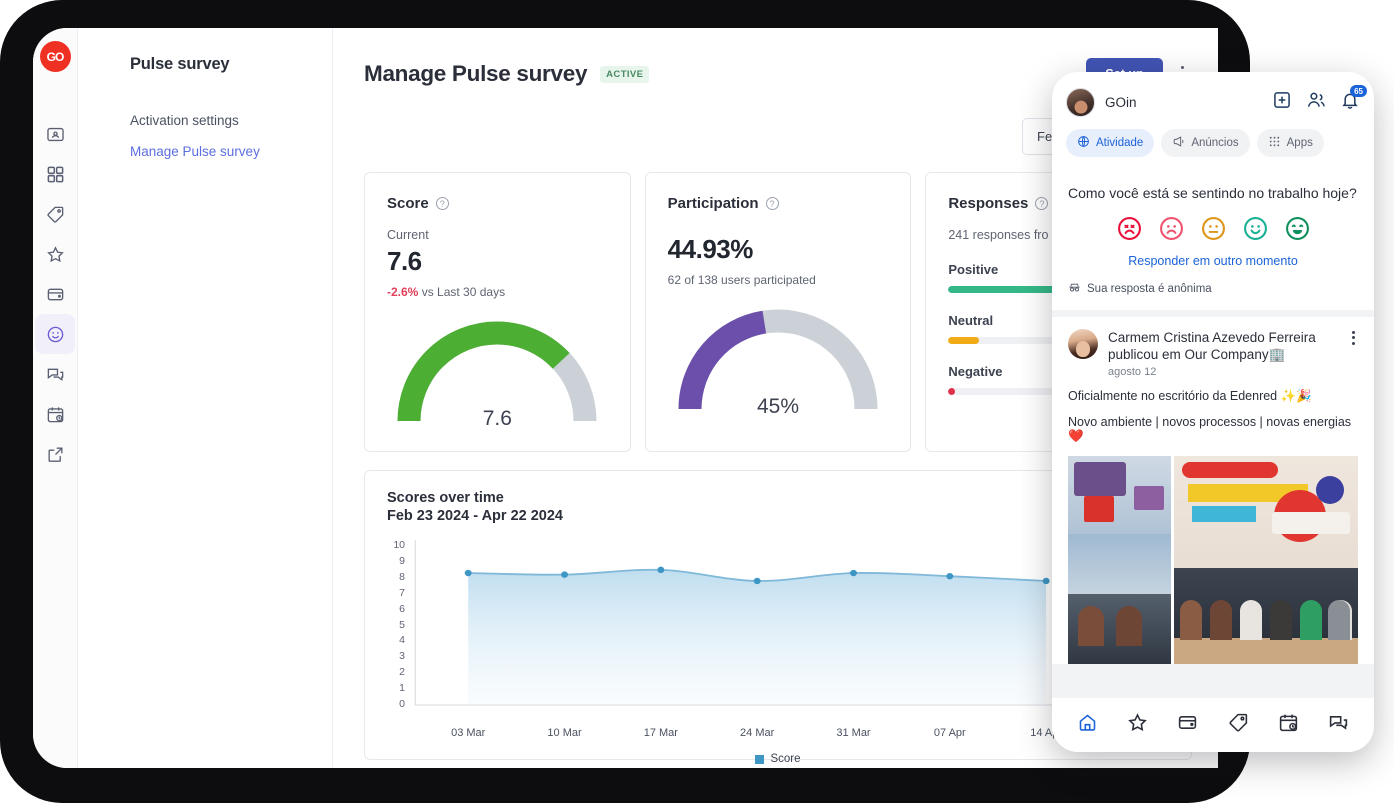 This screenshot has height=803, width=1394. I want to click on anonymous-note-text: Sua resposta é anônima, so click(1149, 288).